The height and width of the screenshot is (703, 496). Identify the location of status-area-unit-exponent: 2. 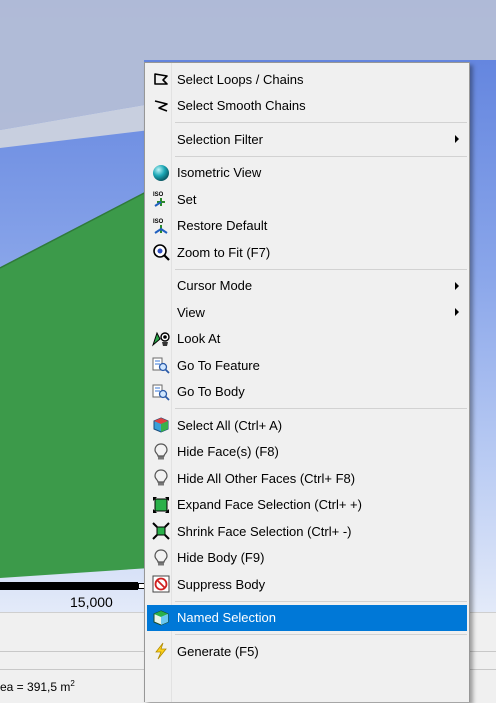
(72, 683).